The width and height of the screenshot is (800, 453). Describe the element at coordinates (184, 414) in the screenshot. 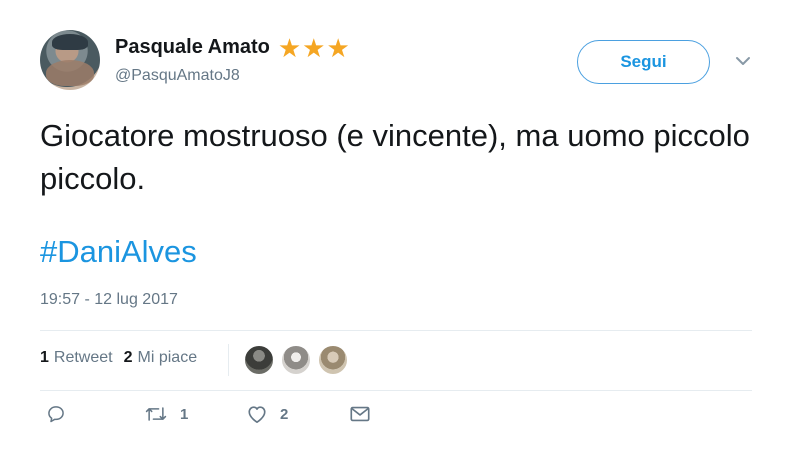

I see `retweet-count: 1` at that location.